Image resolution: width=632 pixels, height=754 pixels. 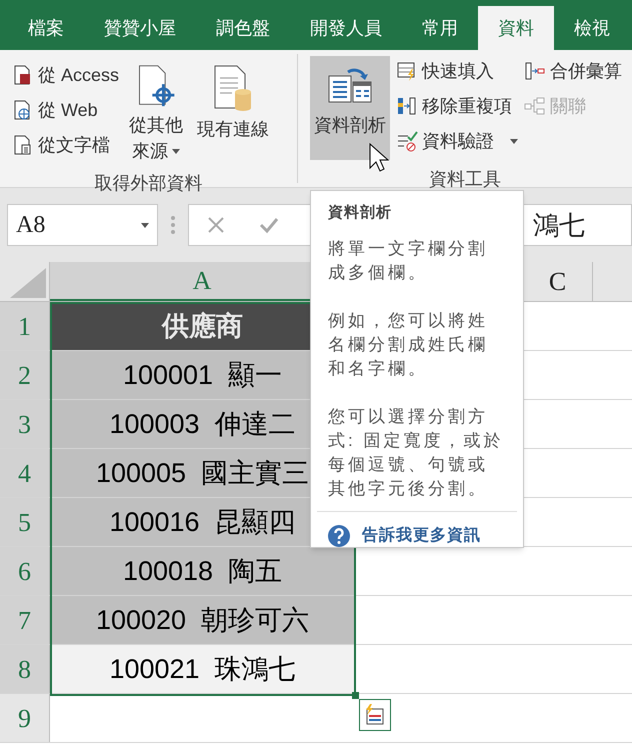 What do you see at coordinates (148, 183) in the screenshot?
I see `group-label: 取得外部資料` at bounding box center [148, 183].